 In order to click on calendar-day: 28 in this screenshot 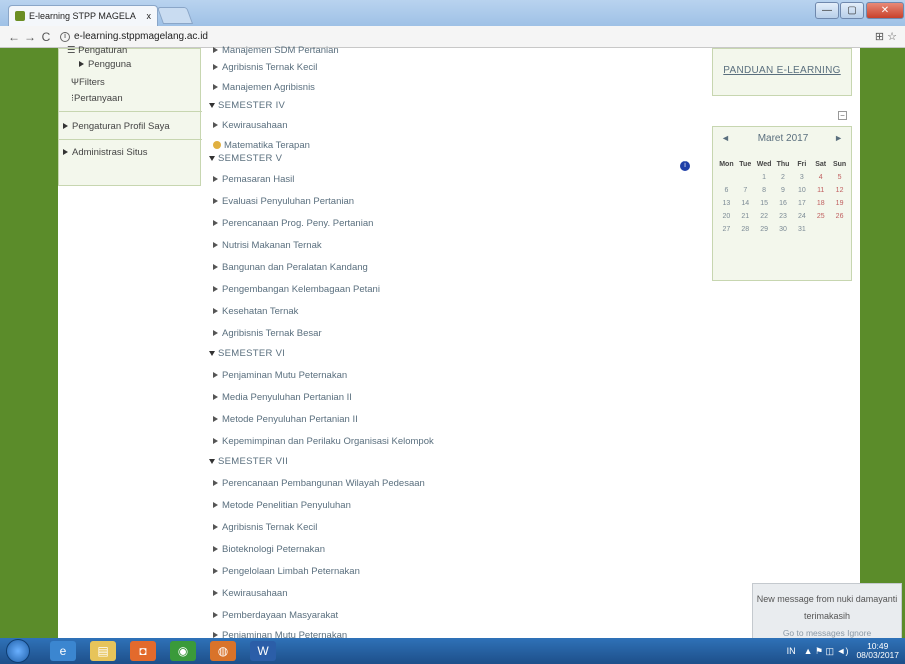, I will do `click(745, 229)`.